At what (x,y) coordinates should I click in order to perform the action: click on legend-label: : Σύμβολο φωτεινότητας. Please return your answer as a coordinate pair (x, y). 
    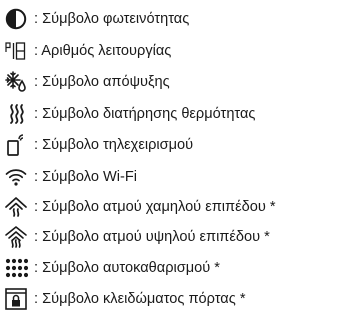
    Looking at the image, I should click on (112, 19).